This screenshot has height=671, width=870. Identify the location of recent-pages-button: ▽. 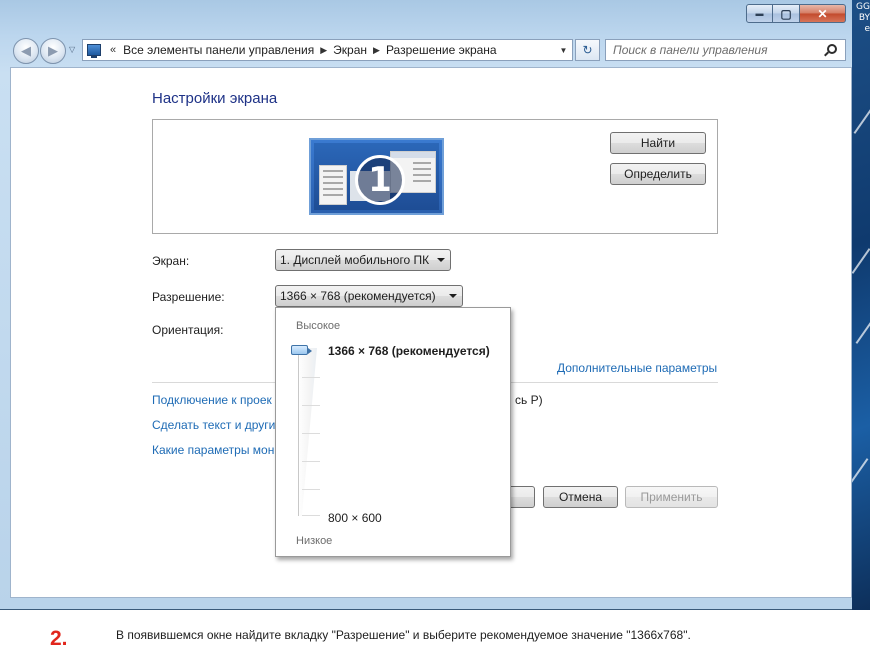
(72, 49).